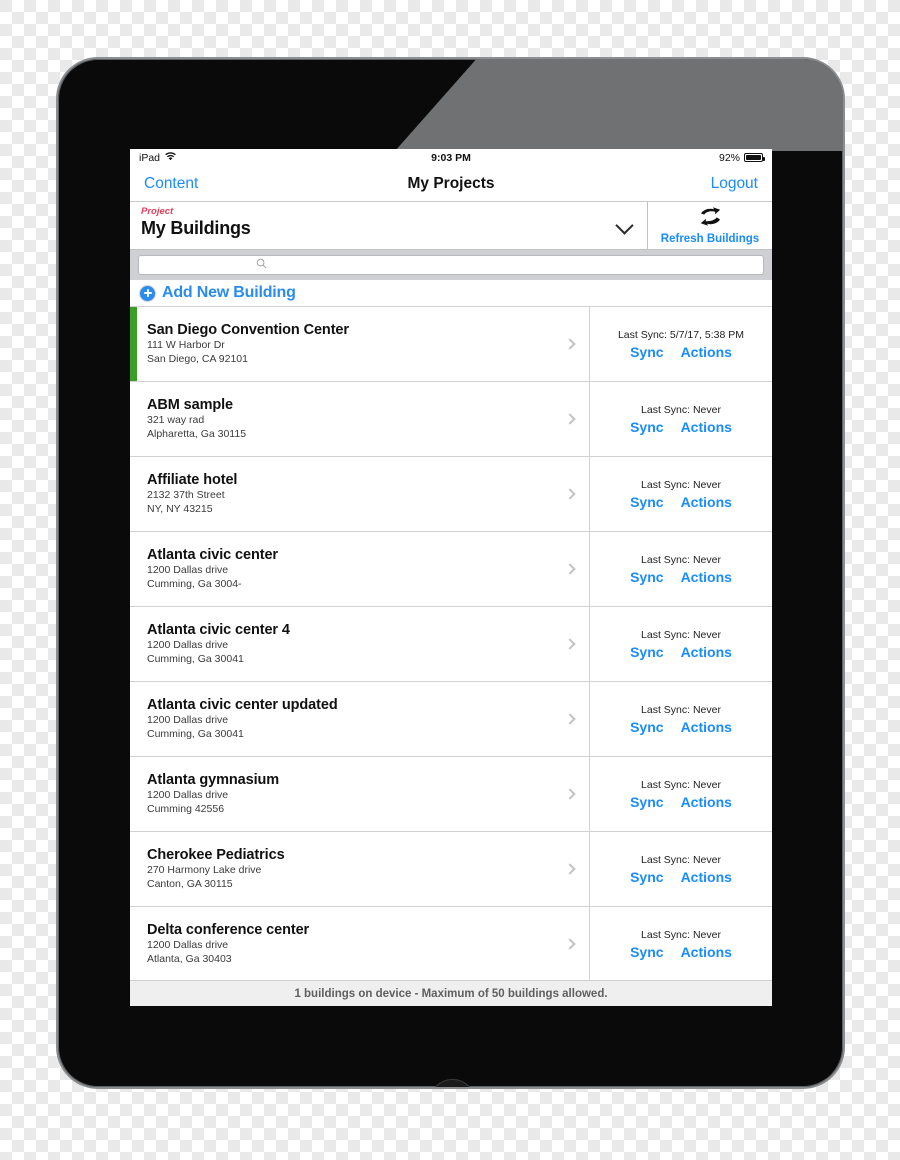 The height and width of the screenshot is (1160, 900). I want to click on status-bar-right: 92%, so click(742, 158).